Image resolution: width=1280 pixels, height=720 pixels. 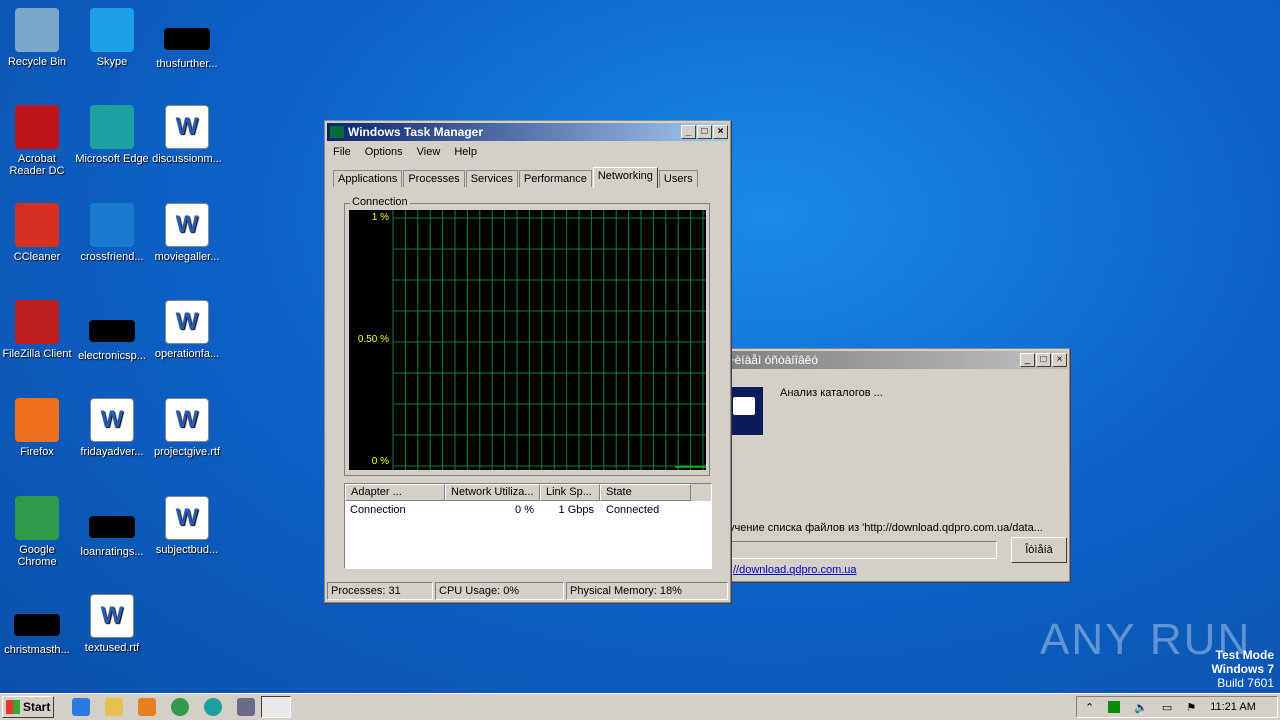 I want to click on build-line: Build 7601, so click(x=1245, y=683).